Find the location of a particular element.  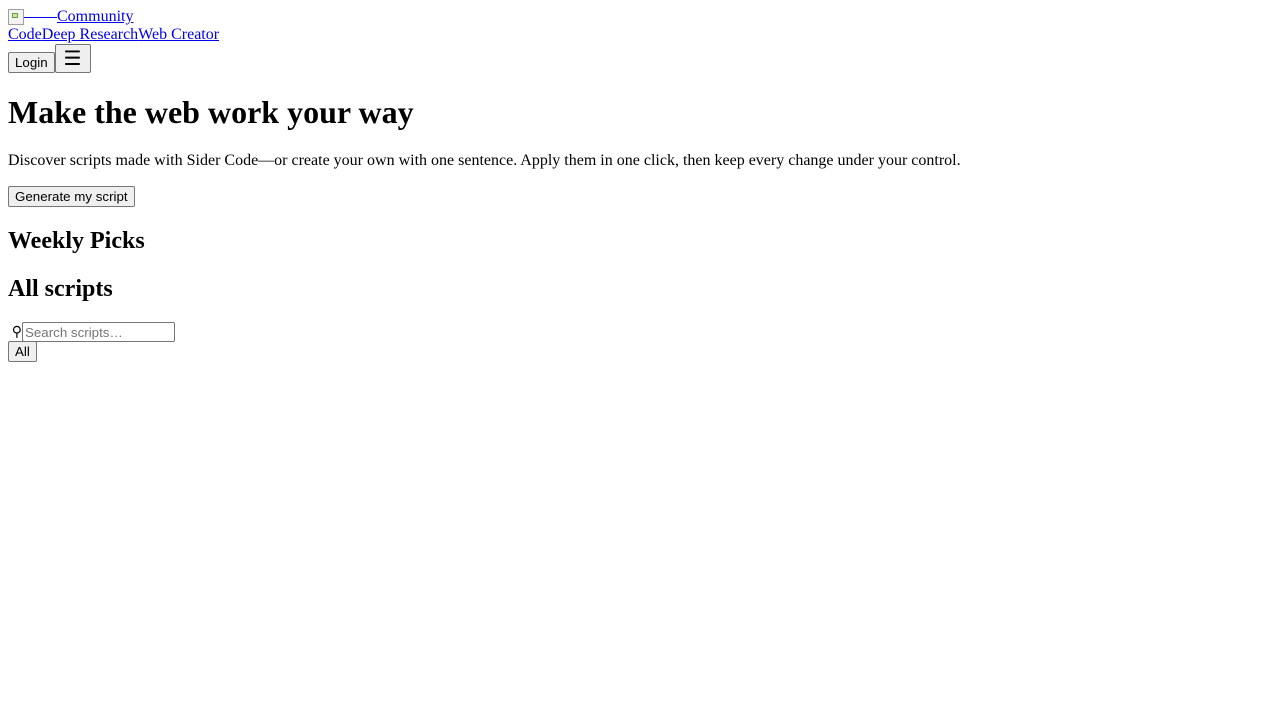

nav-link-deep-research: Deep Research is located at coordinates (90, 34).